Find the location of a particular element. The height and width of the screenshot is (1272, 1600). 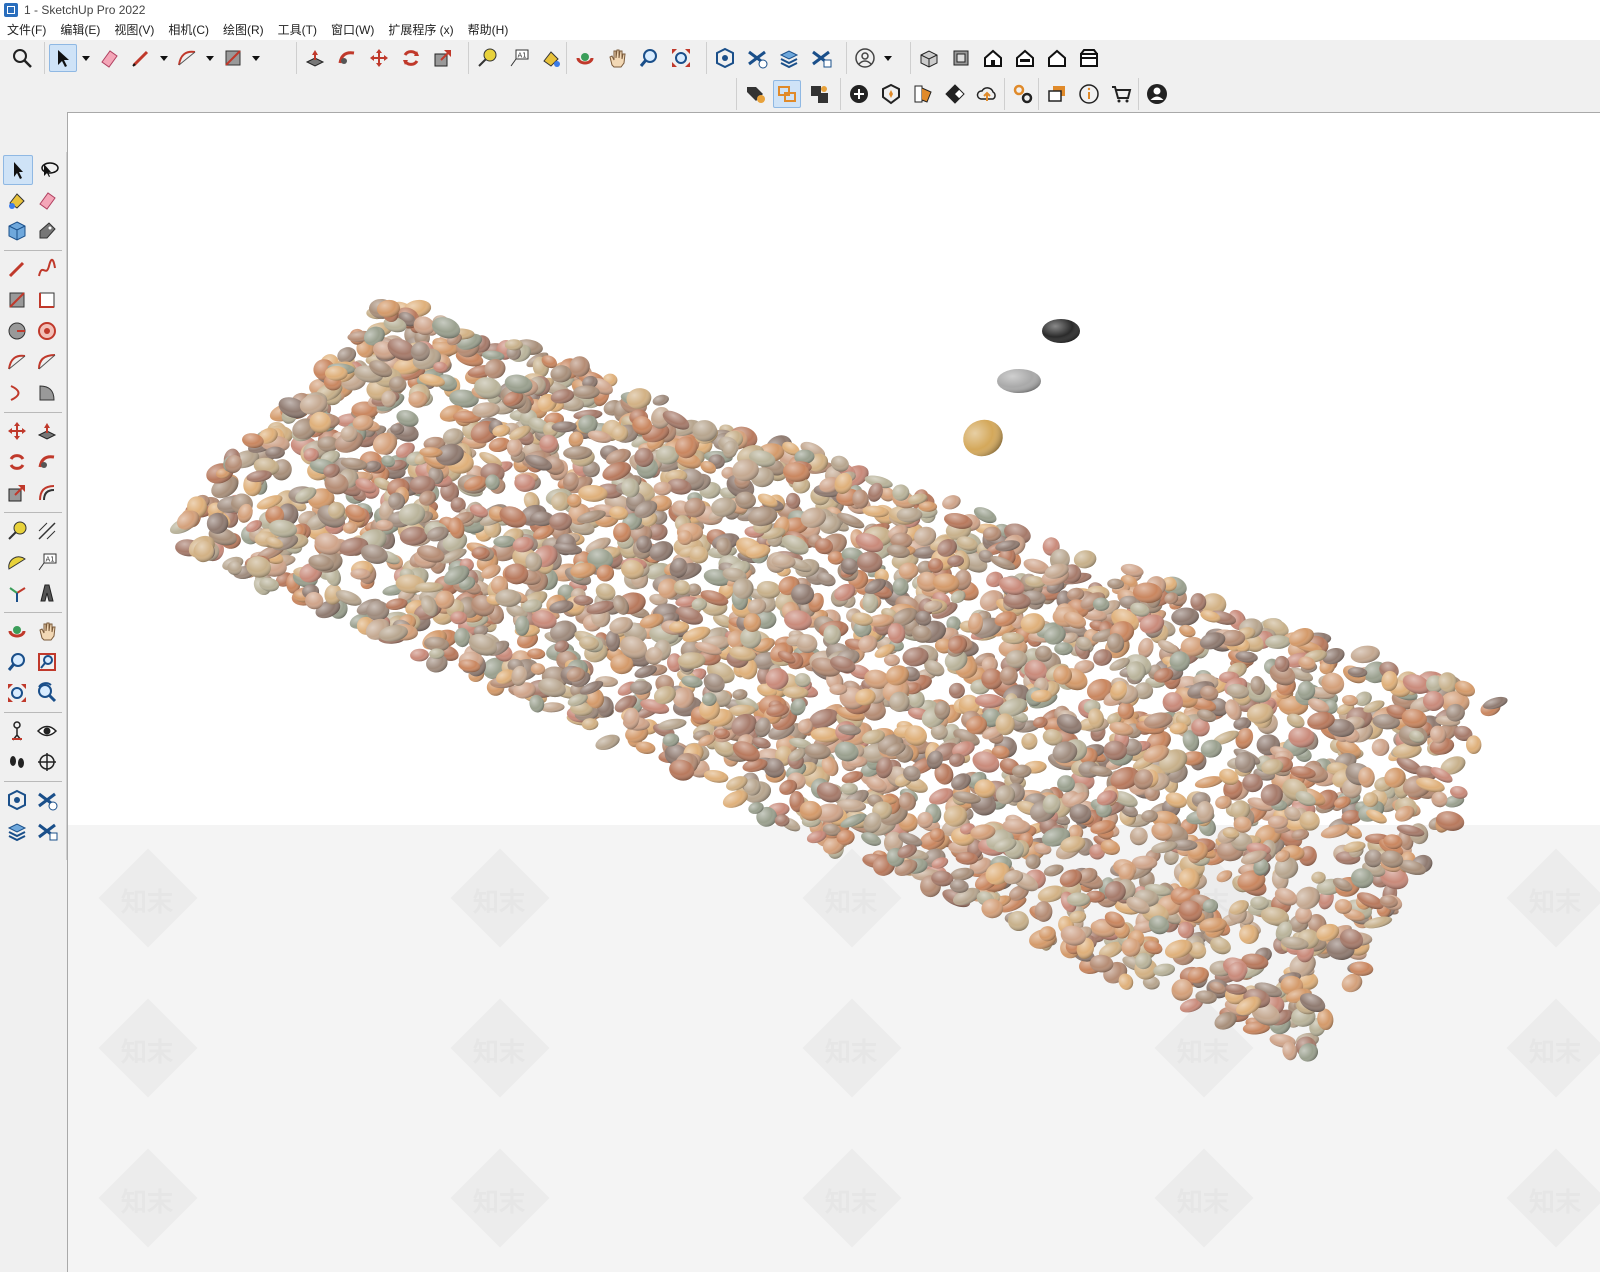

chat-icon is located at coordinates (1057, 94).